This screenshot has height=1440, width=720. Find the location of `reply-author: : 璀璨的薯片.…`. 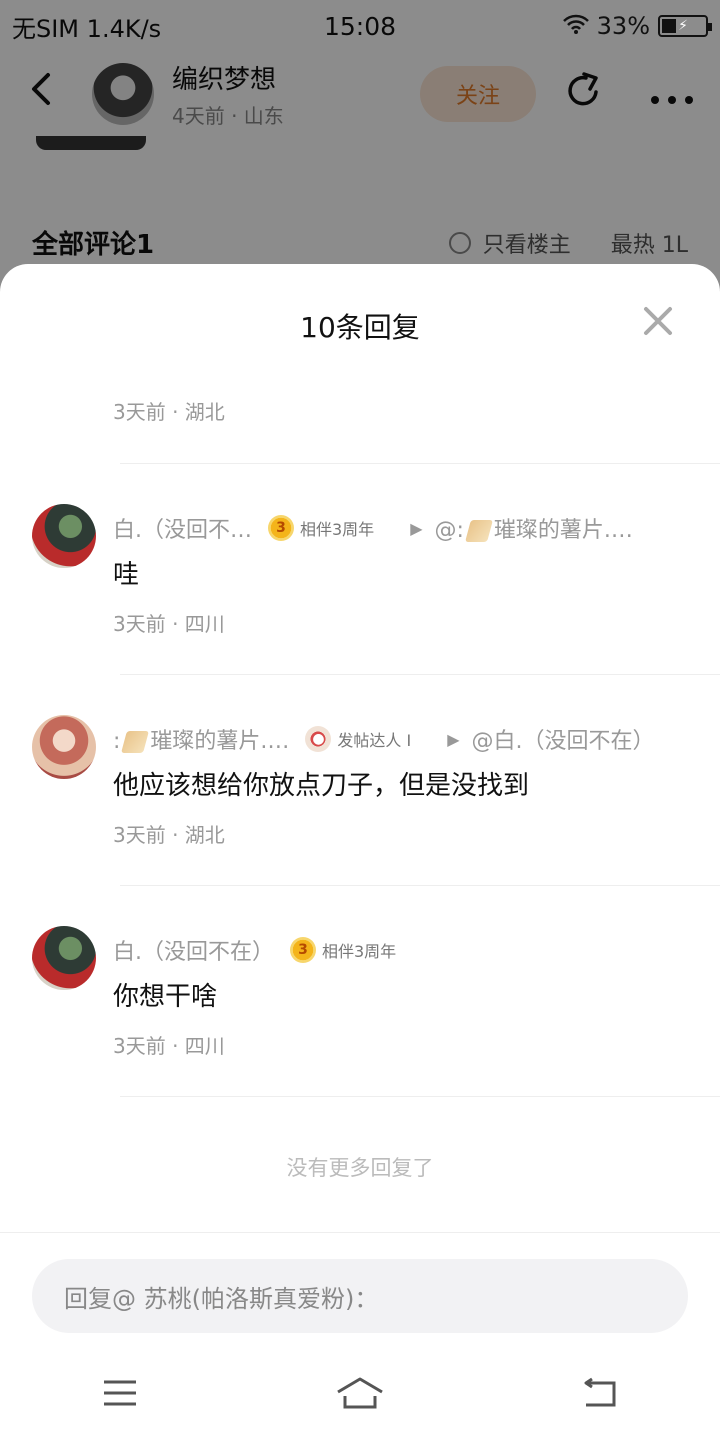

reply-author: : 璀璨的薯片.… is located at coordinates (201, 739).